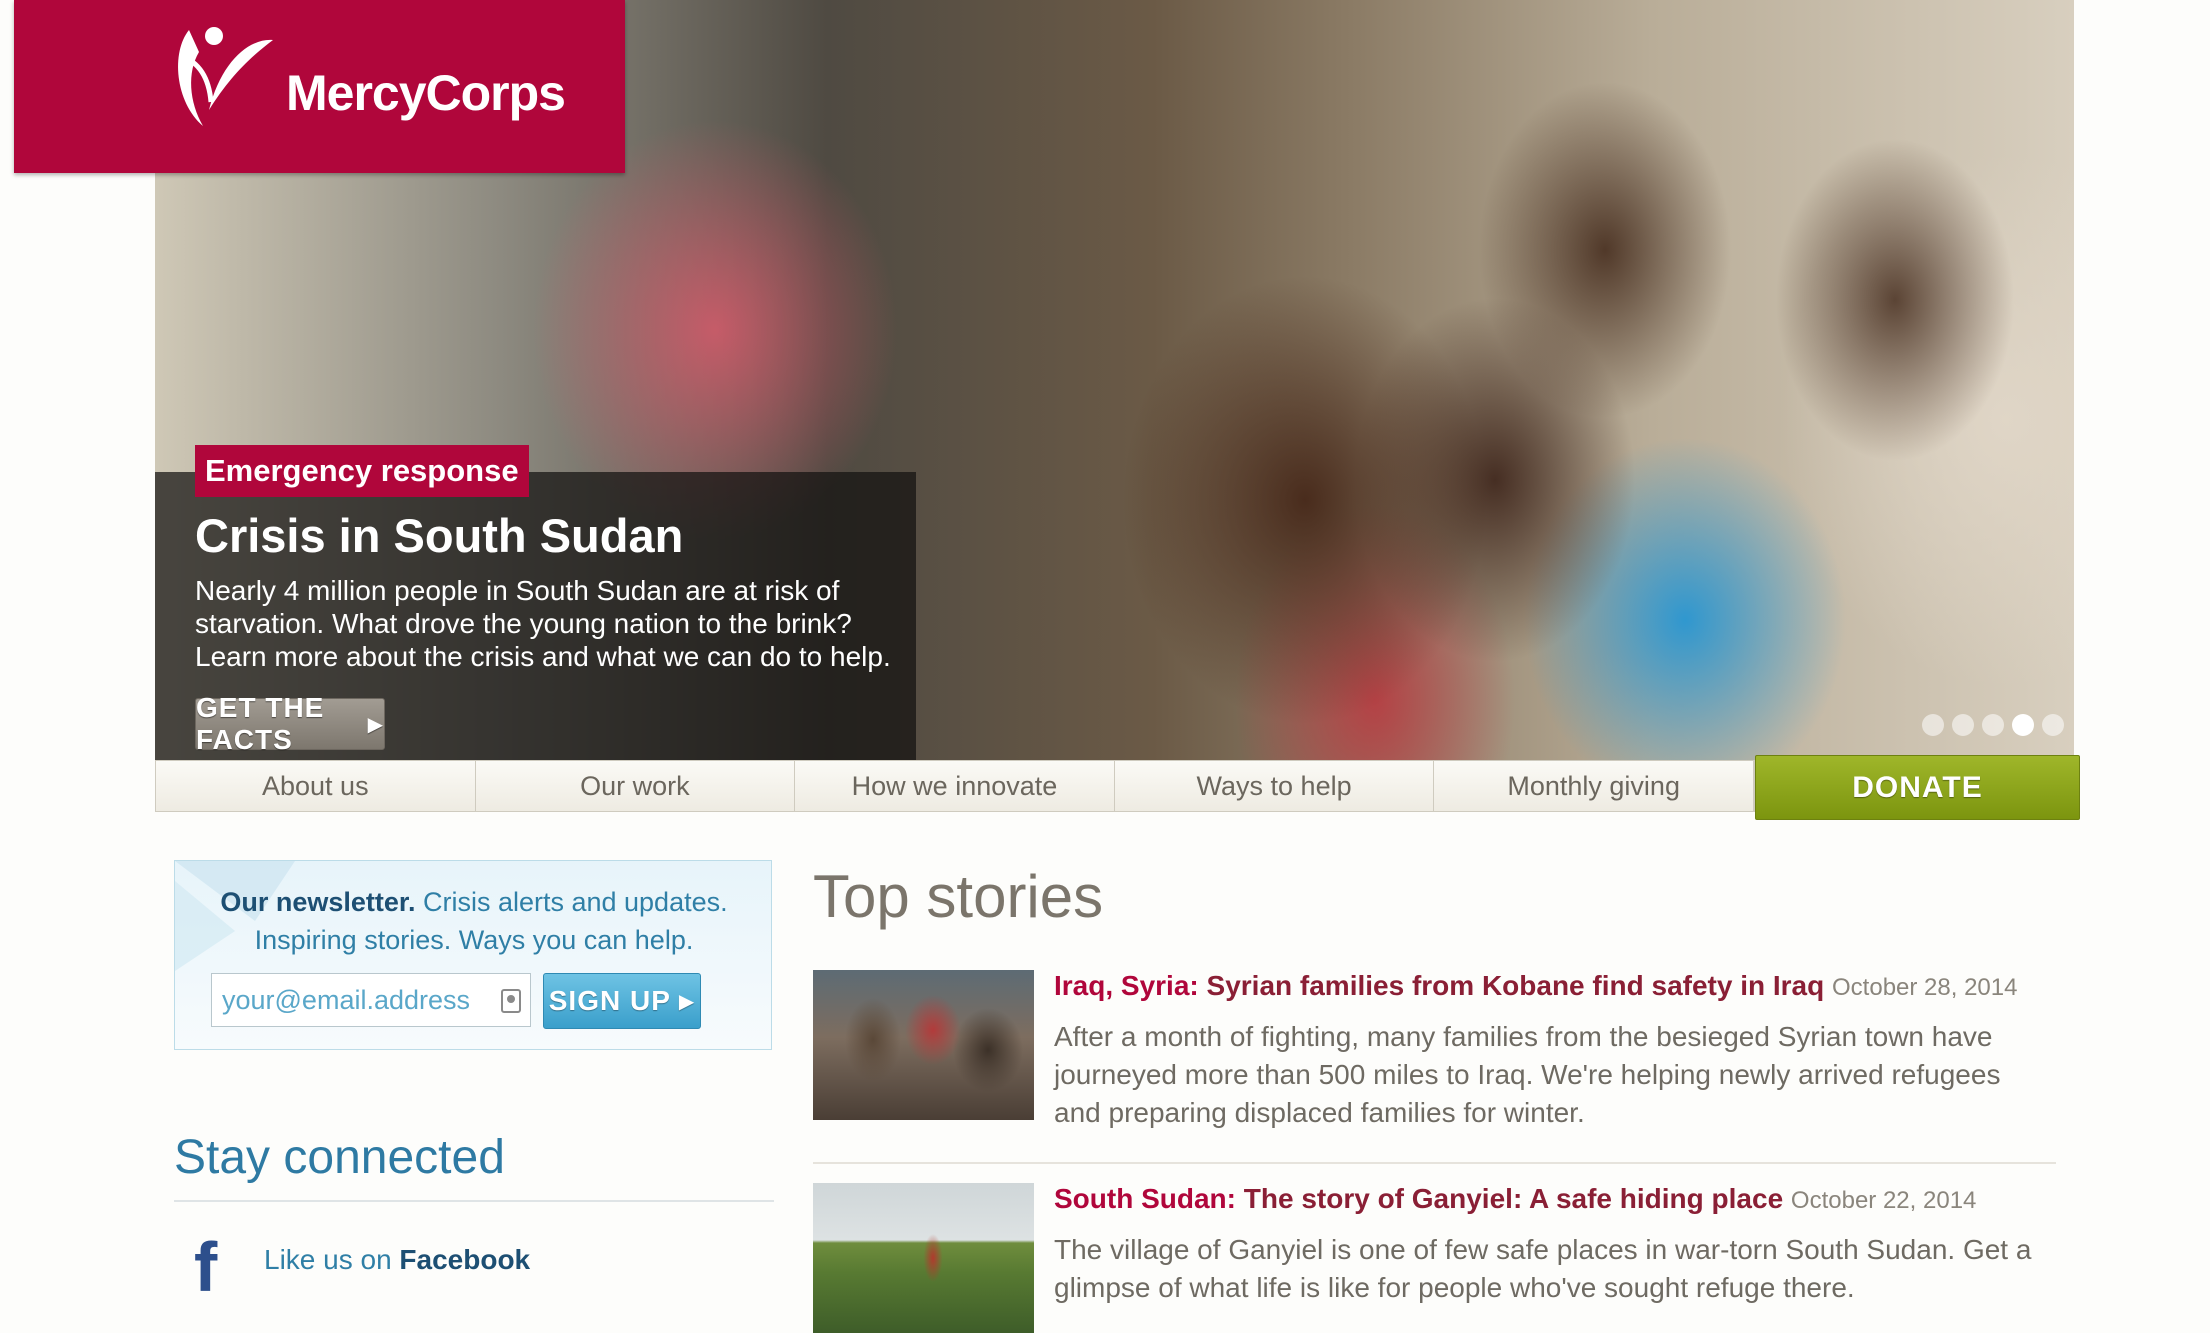  Describe the element at coordinates (609, 1000) in the screenshot. I see `sign-up-label: SIGN UP` at that location.